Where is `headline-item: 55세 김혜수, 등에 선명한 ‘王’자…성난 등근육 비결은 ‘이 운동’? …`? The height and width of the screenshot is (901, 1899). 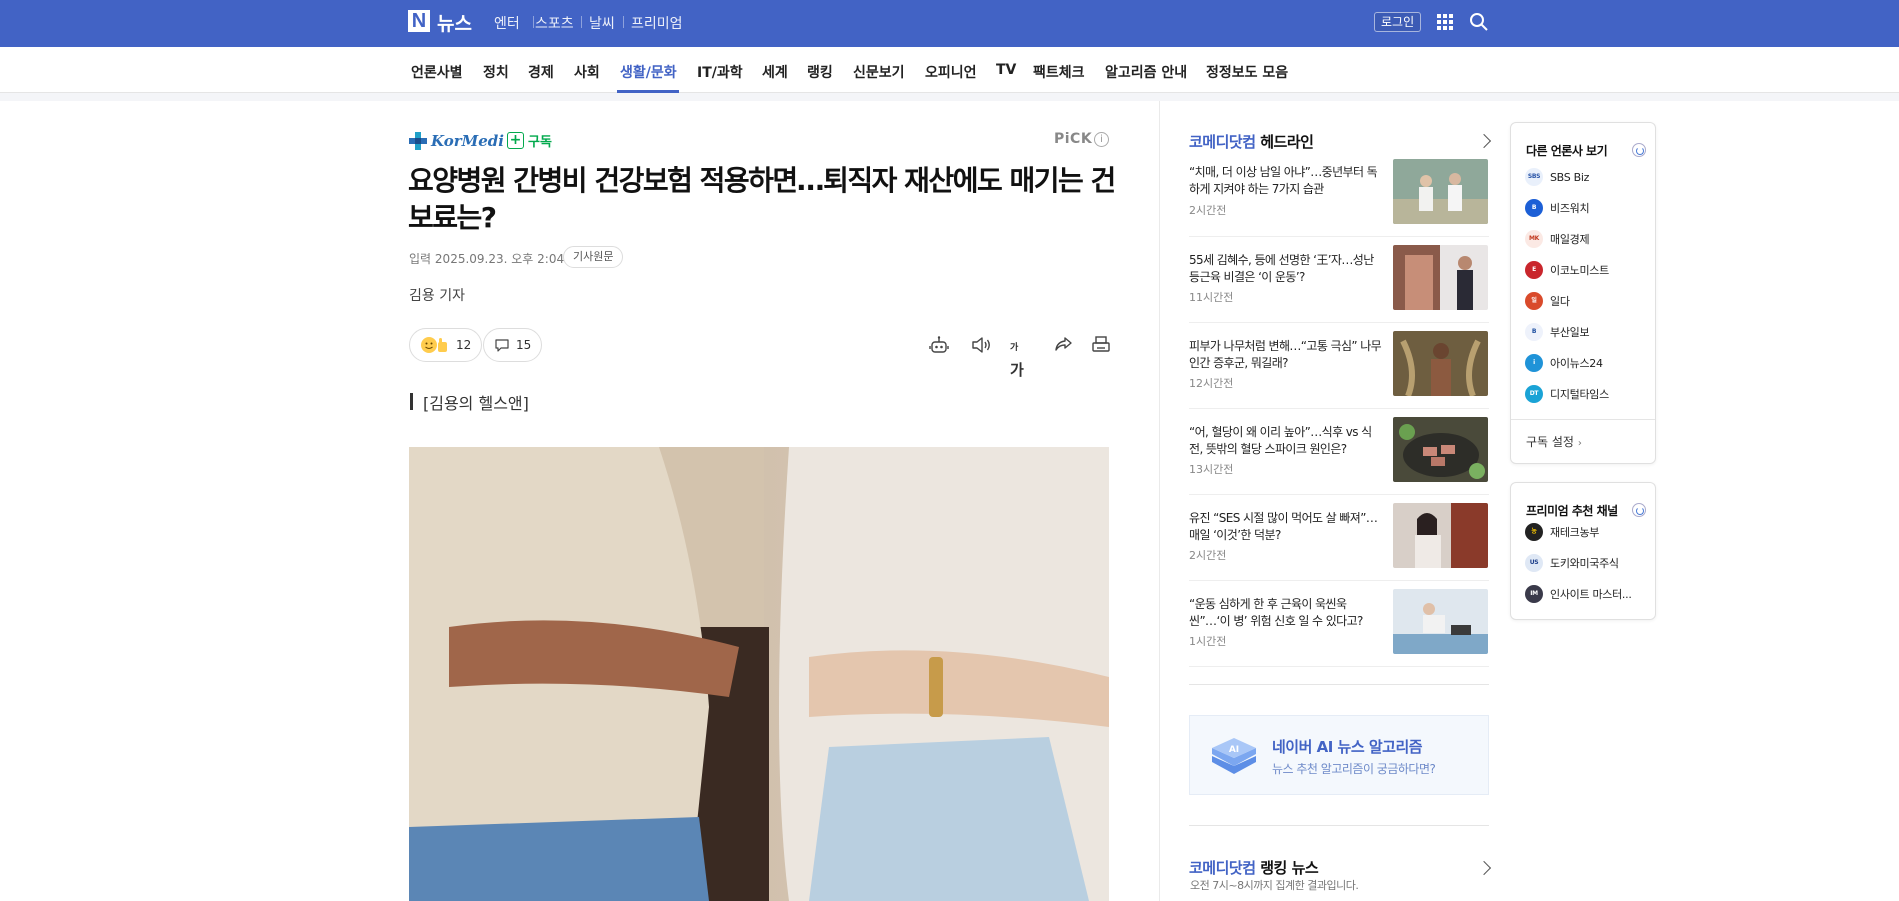
headline-item: 55세 김혜수, 등에 선명한 ‘王’자…성난 등근육 비결은 ‘이 운동’? … is located at coordinates (1339, 284).